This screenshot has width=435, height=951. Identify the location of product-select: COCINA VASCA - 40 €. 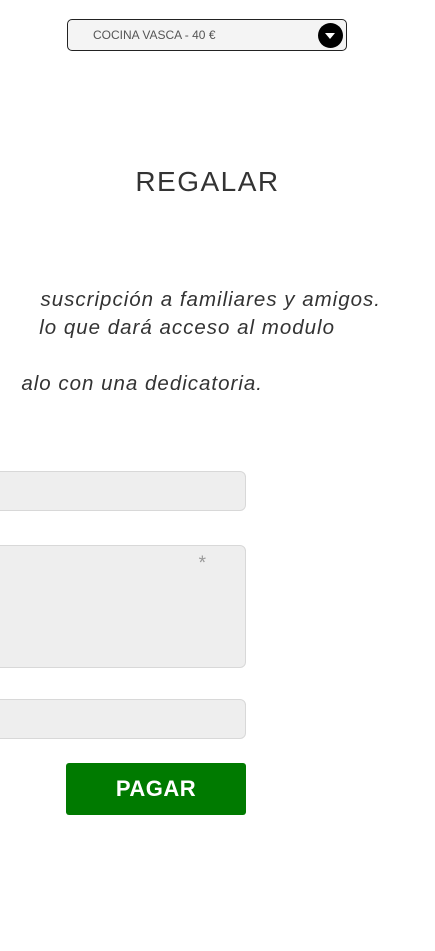
(207, 35).